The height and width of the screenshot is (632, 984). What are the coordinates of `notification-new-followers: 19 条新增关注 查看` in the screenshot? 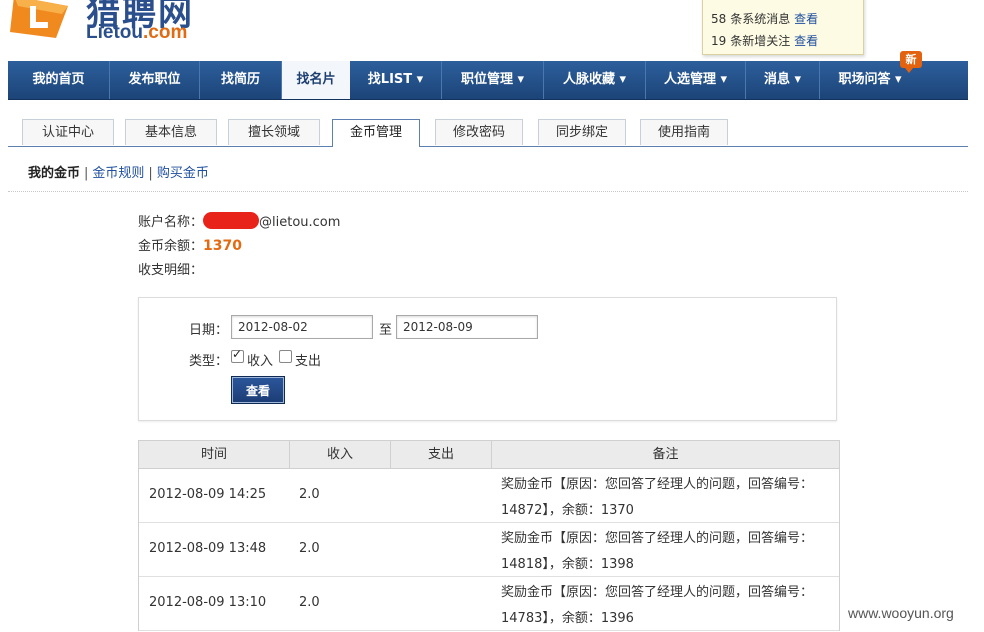 It's located at (765, 41).